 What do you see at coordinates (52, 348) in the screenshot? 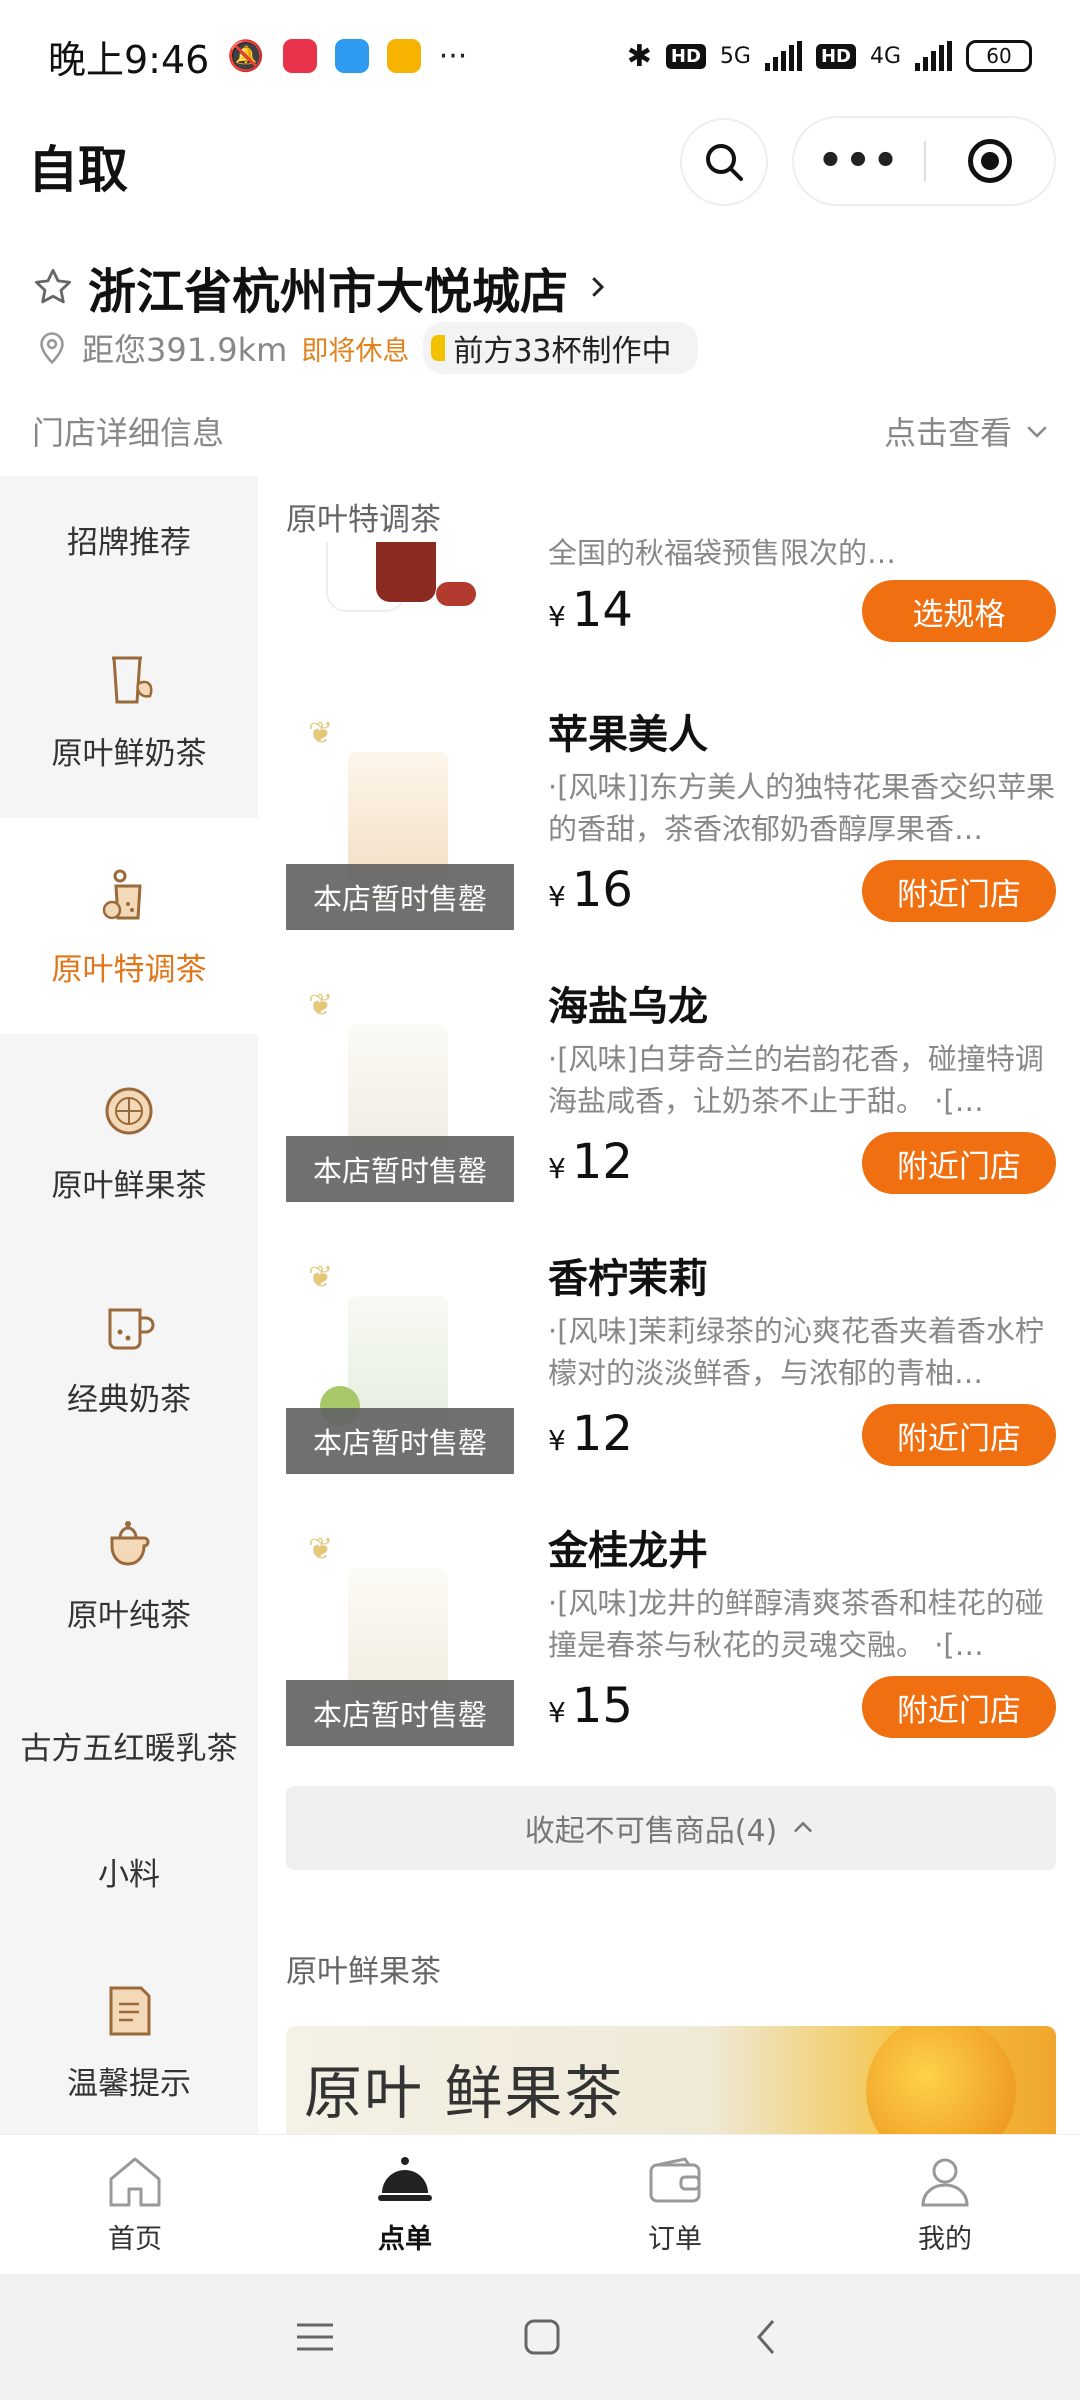
I see `location-pin-icon` at bounding box center [52, 348].